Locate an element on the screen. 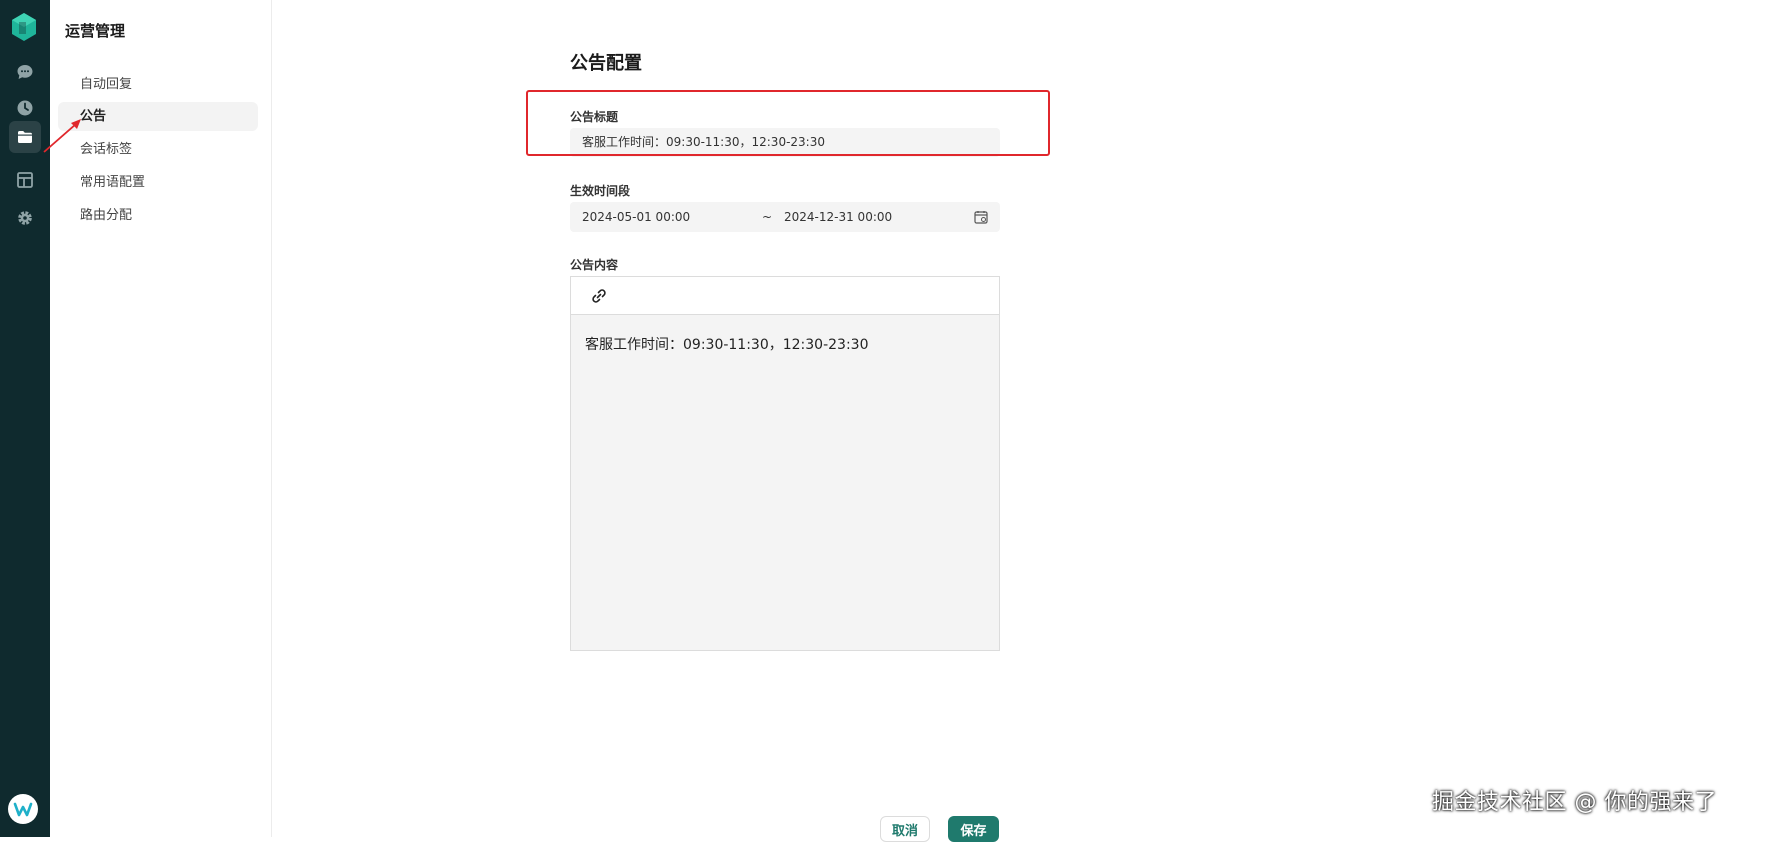 The height and width of the screenshot is (842, 1767). start-date-input: 2024-05-01 00:00 is located at coordinates (636, 217).